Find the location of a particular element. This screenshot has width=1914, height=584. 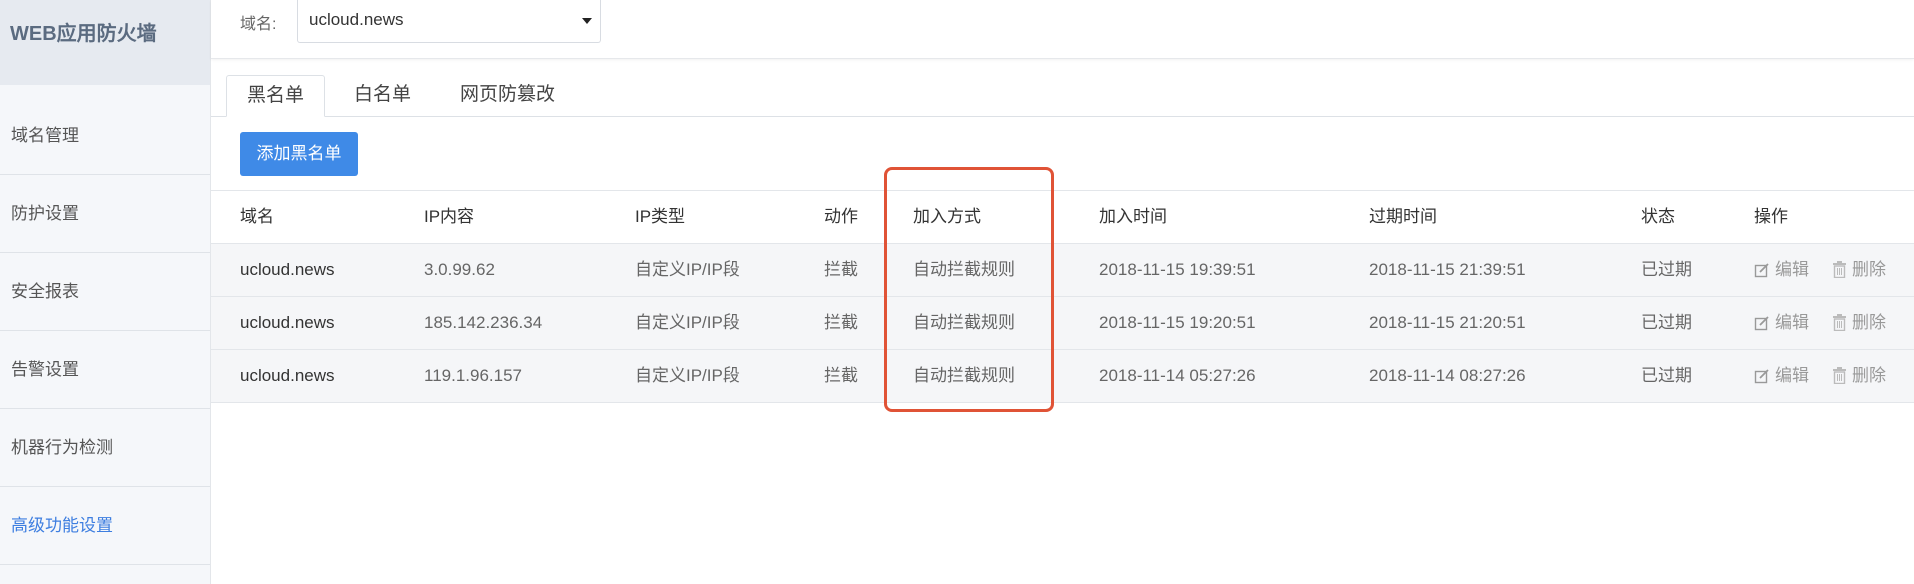

cell-ip-content: 3.0.99.62 is located at coordinates (459, 269).